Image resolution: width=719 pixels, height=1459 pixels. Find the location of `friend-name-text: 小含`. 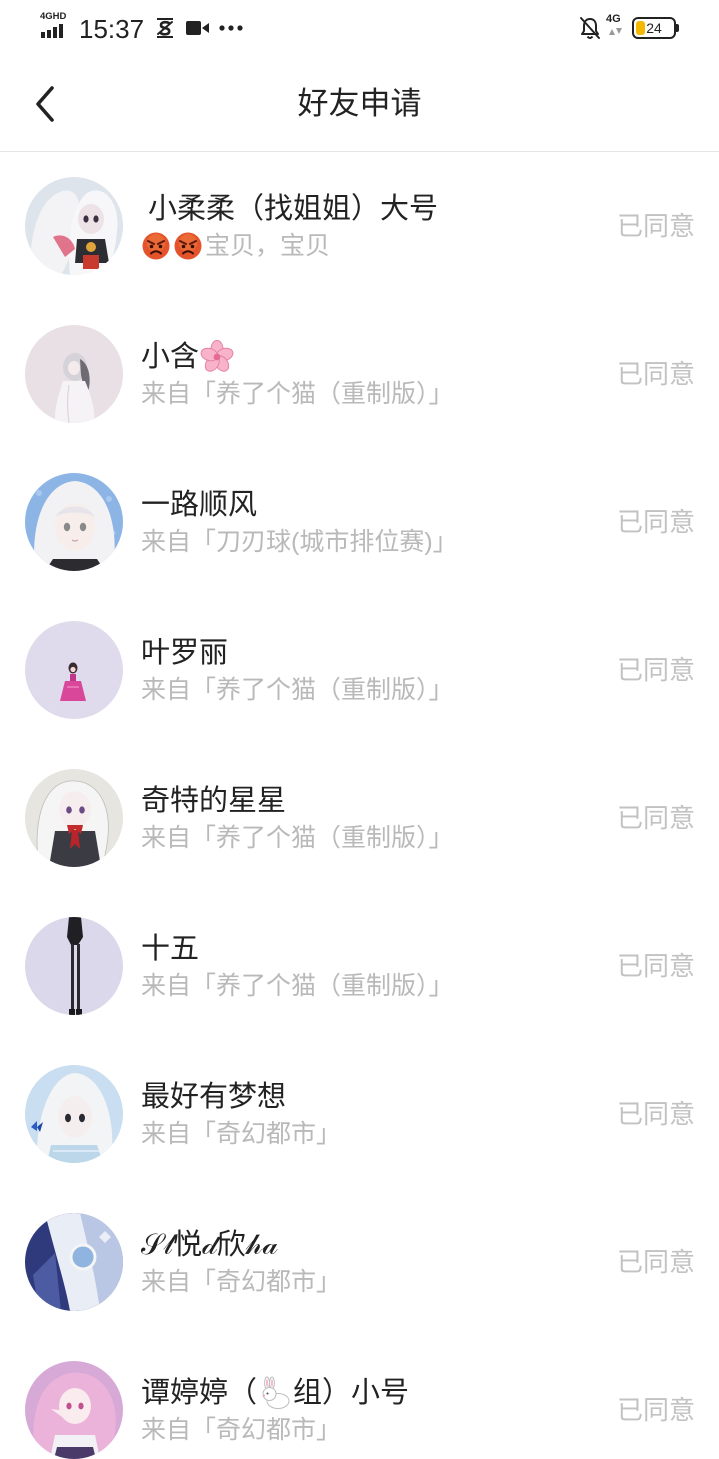

friend-name-text: 小含 is located at coordinates (170, 357).